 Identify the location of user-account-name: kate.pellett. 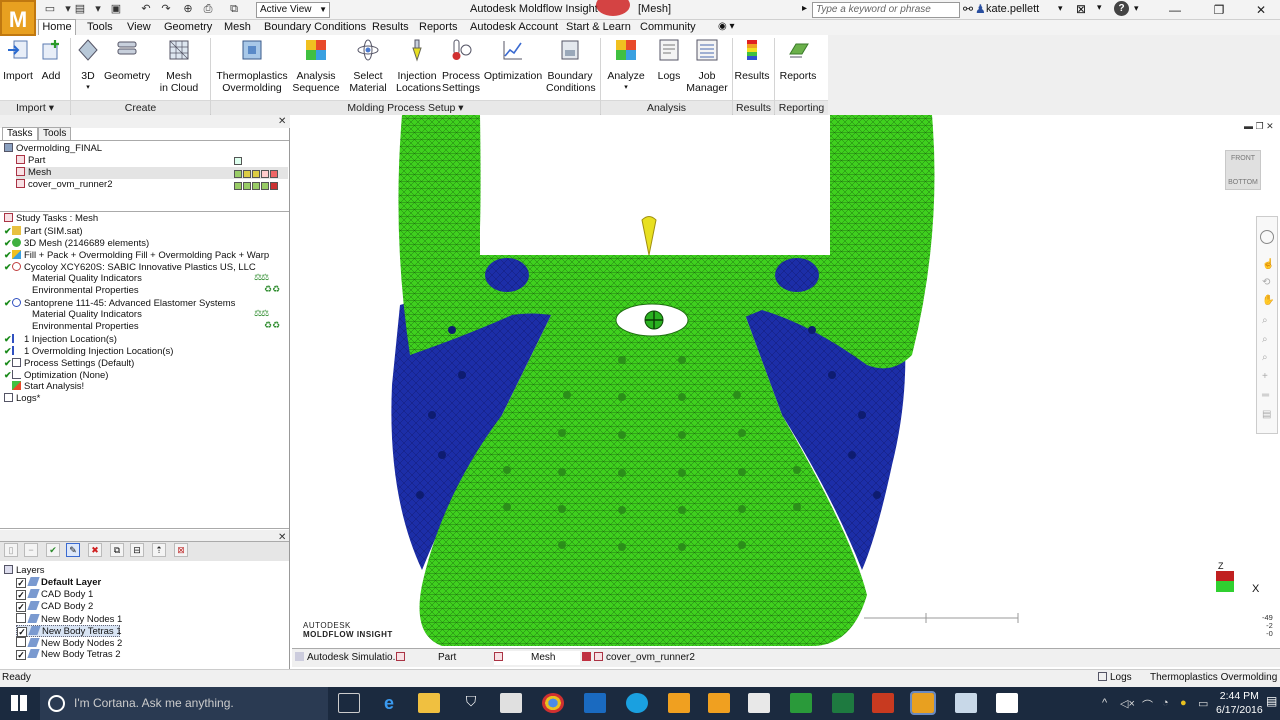
(1012, 9).